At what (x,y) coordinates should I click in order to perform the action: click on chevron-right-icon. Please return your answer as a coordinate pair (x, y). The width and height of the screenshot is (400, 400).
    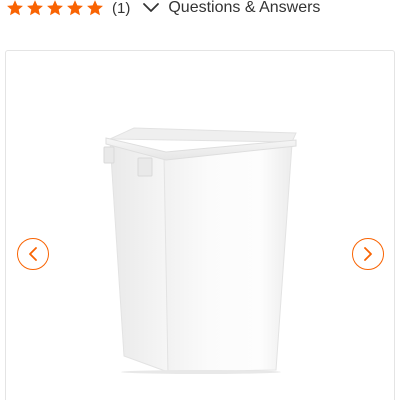
    Looking at the image, I should click on (368, 254).